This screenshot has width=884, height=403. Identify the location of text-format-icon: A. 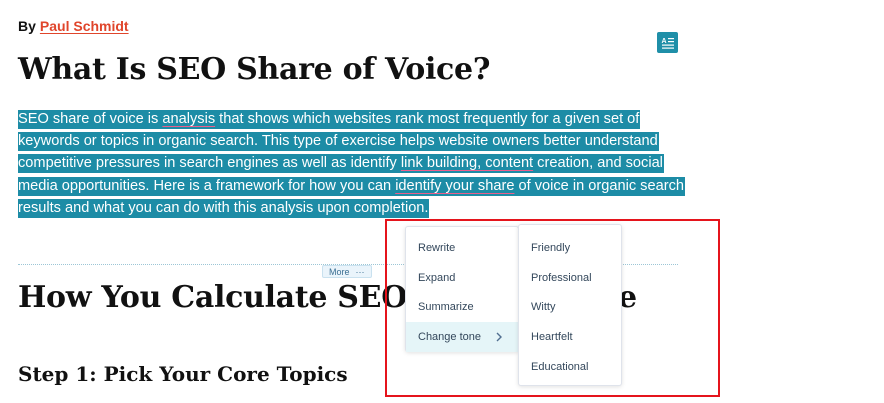
(667, 43).